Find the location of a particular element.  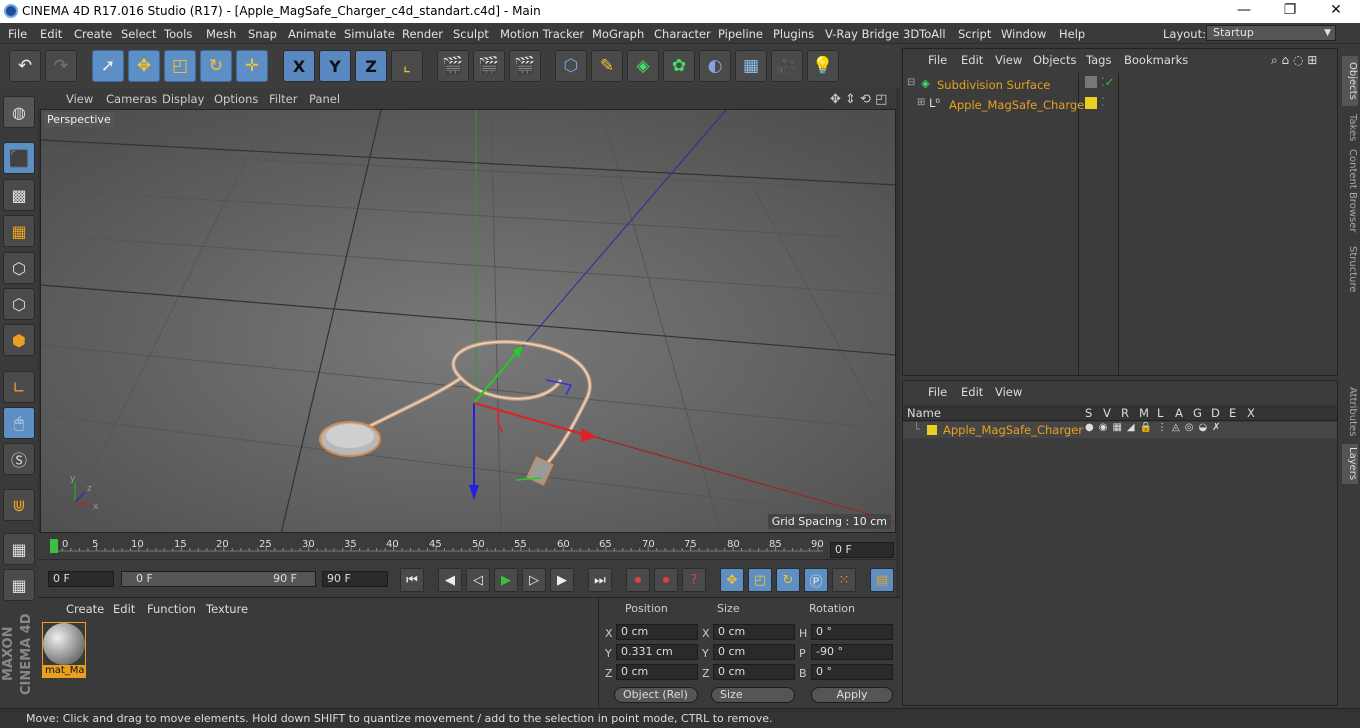

menu-tools: Tools is located at coordinates (178, 34).